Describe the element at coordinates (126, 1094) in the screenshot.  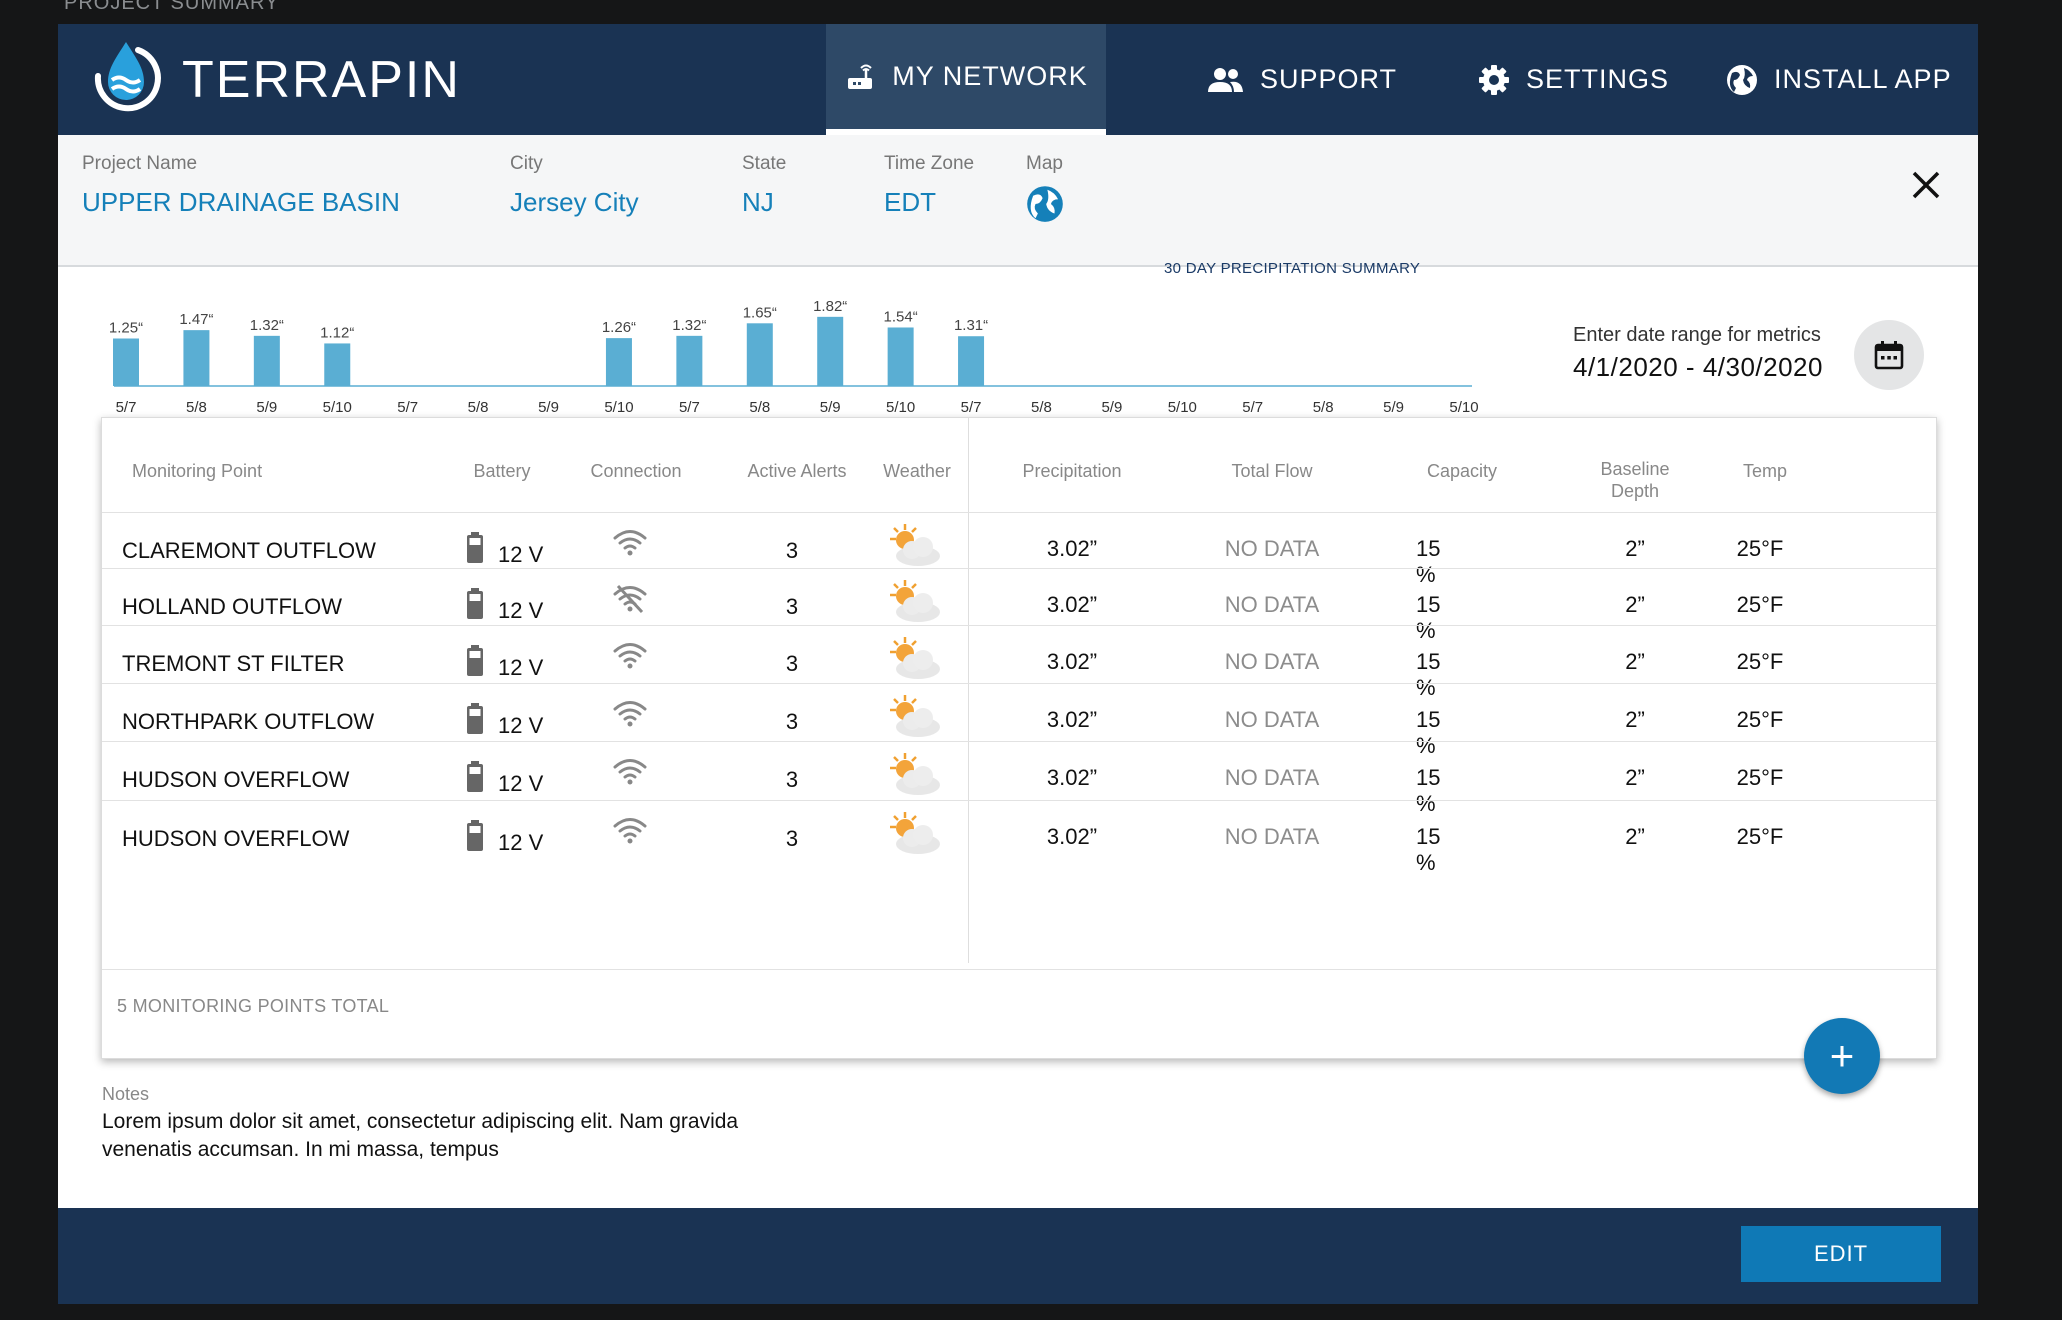
I see `notes-label: Notes` at that location.